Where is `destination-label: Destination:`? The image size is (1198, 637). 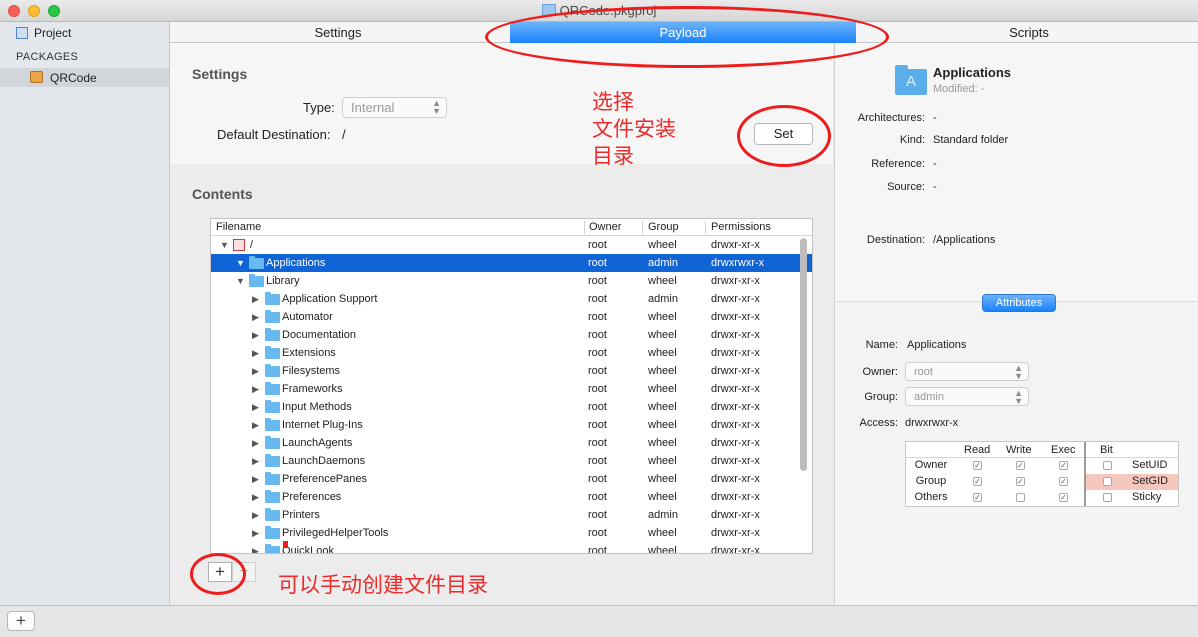
destination-label: Destination: is located at coordinates (895, 240).